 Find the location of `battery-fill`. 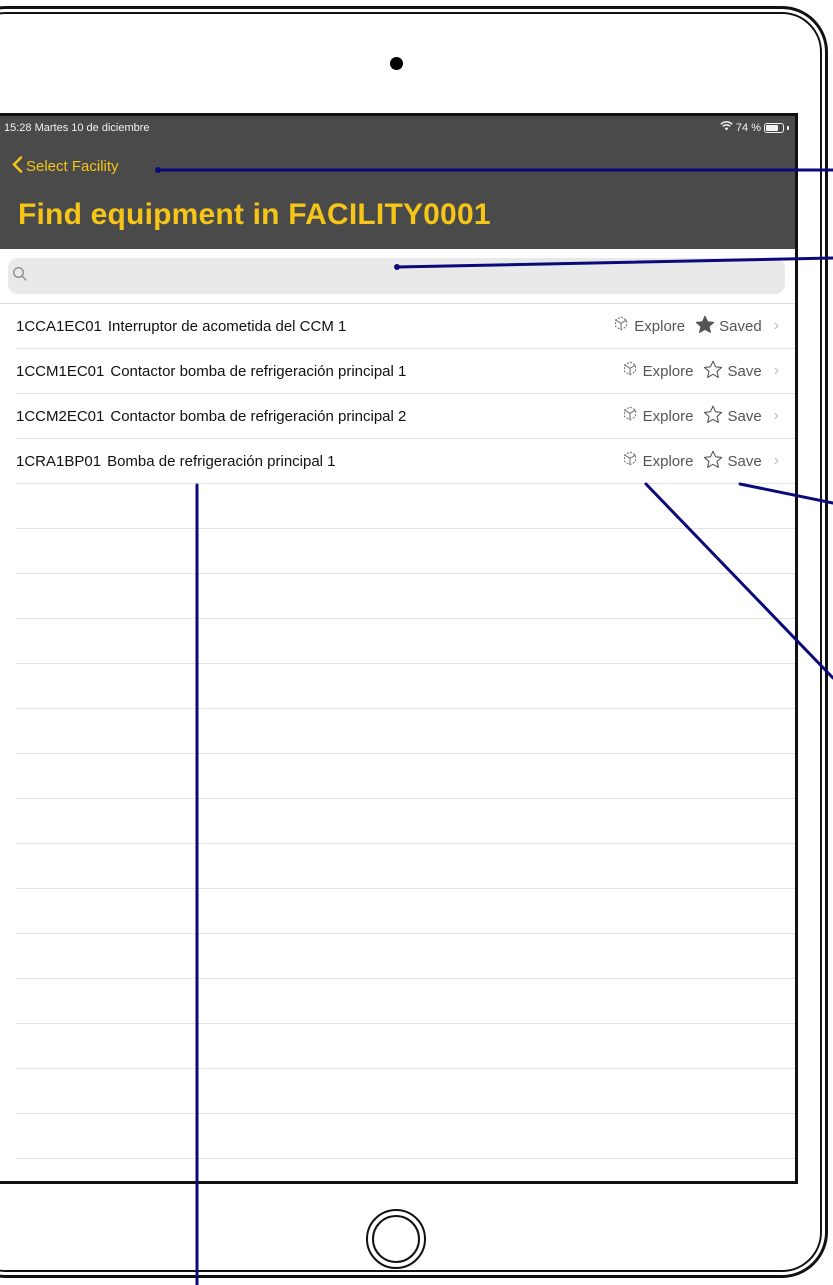

battery-fill is located at coordinates (772, 127).